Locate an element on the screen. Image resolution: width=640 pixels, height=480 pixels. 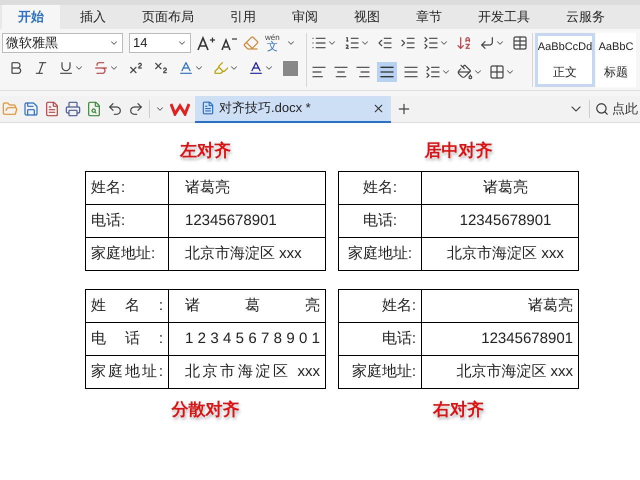
align-center-icon is located at coordinates (341, 72).